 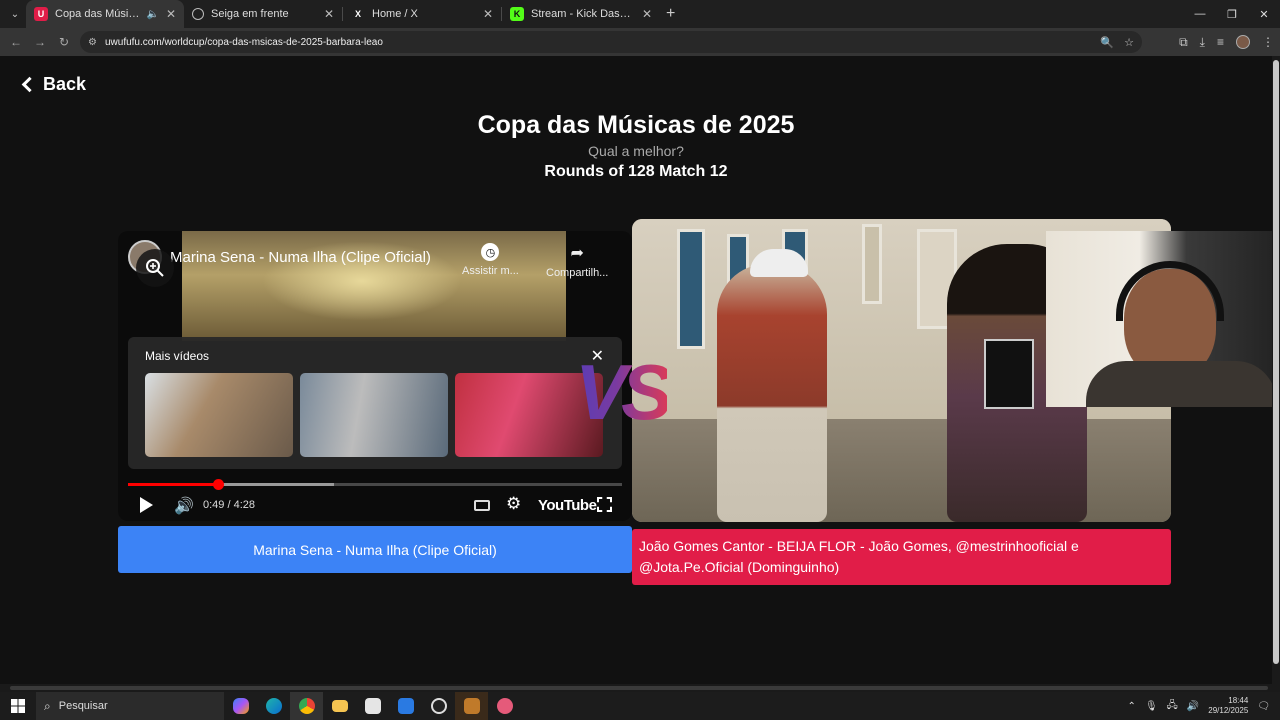 I want to click on scrubber-handle, so click(x=219, y=484).